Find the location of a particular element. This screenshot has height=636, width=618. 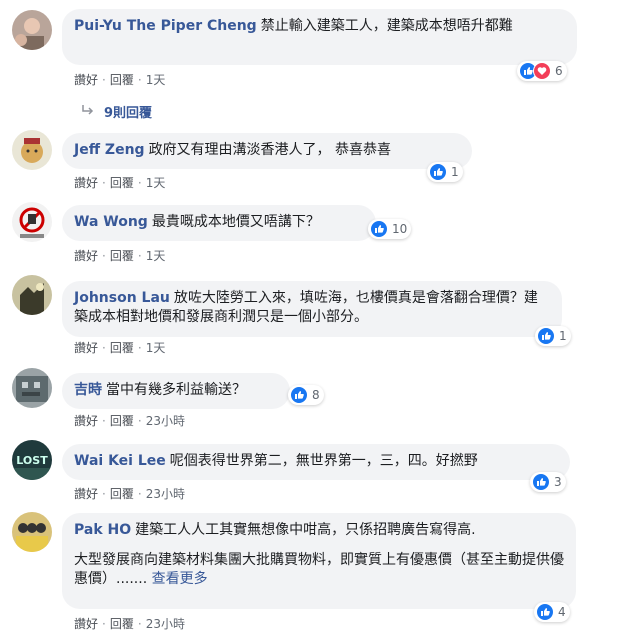

reaction-summary: 6 is located at coordinates (542, 71).